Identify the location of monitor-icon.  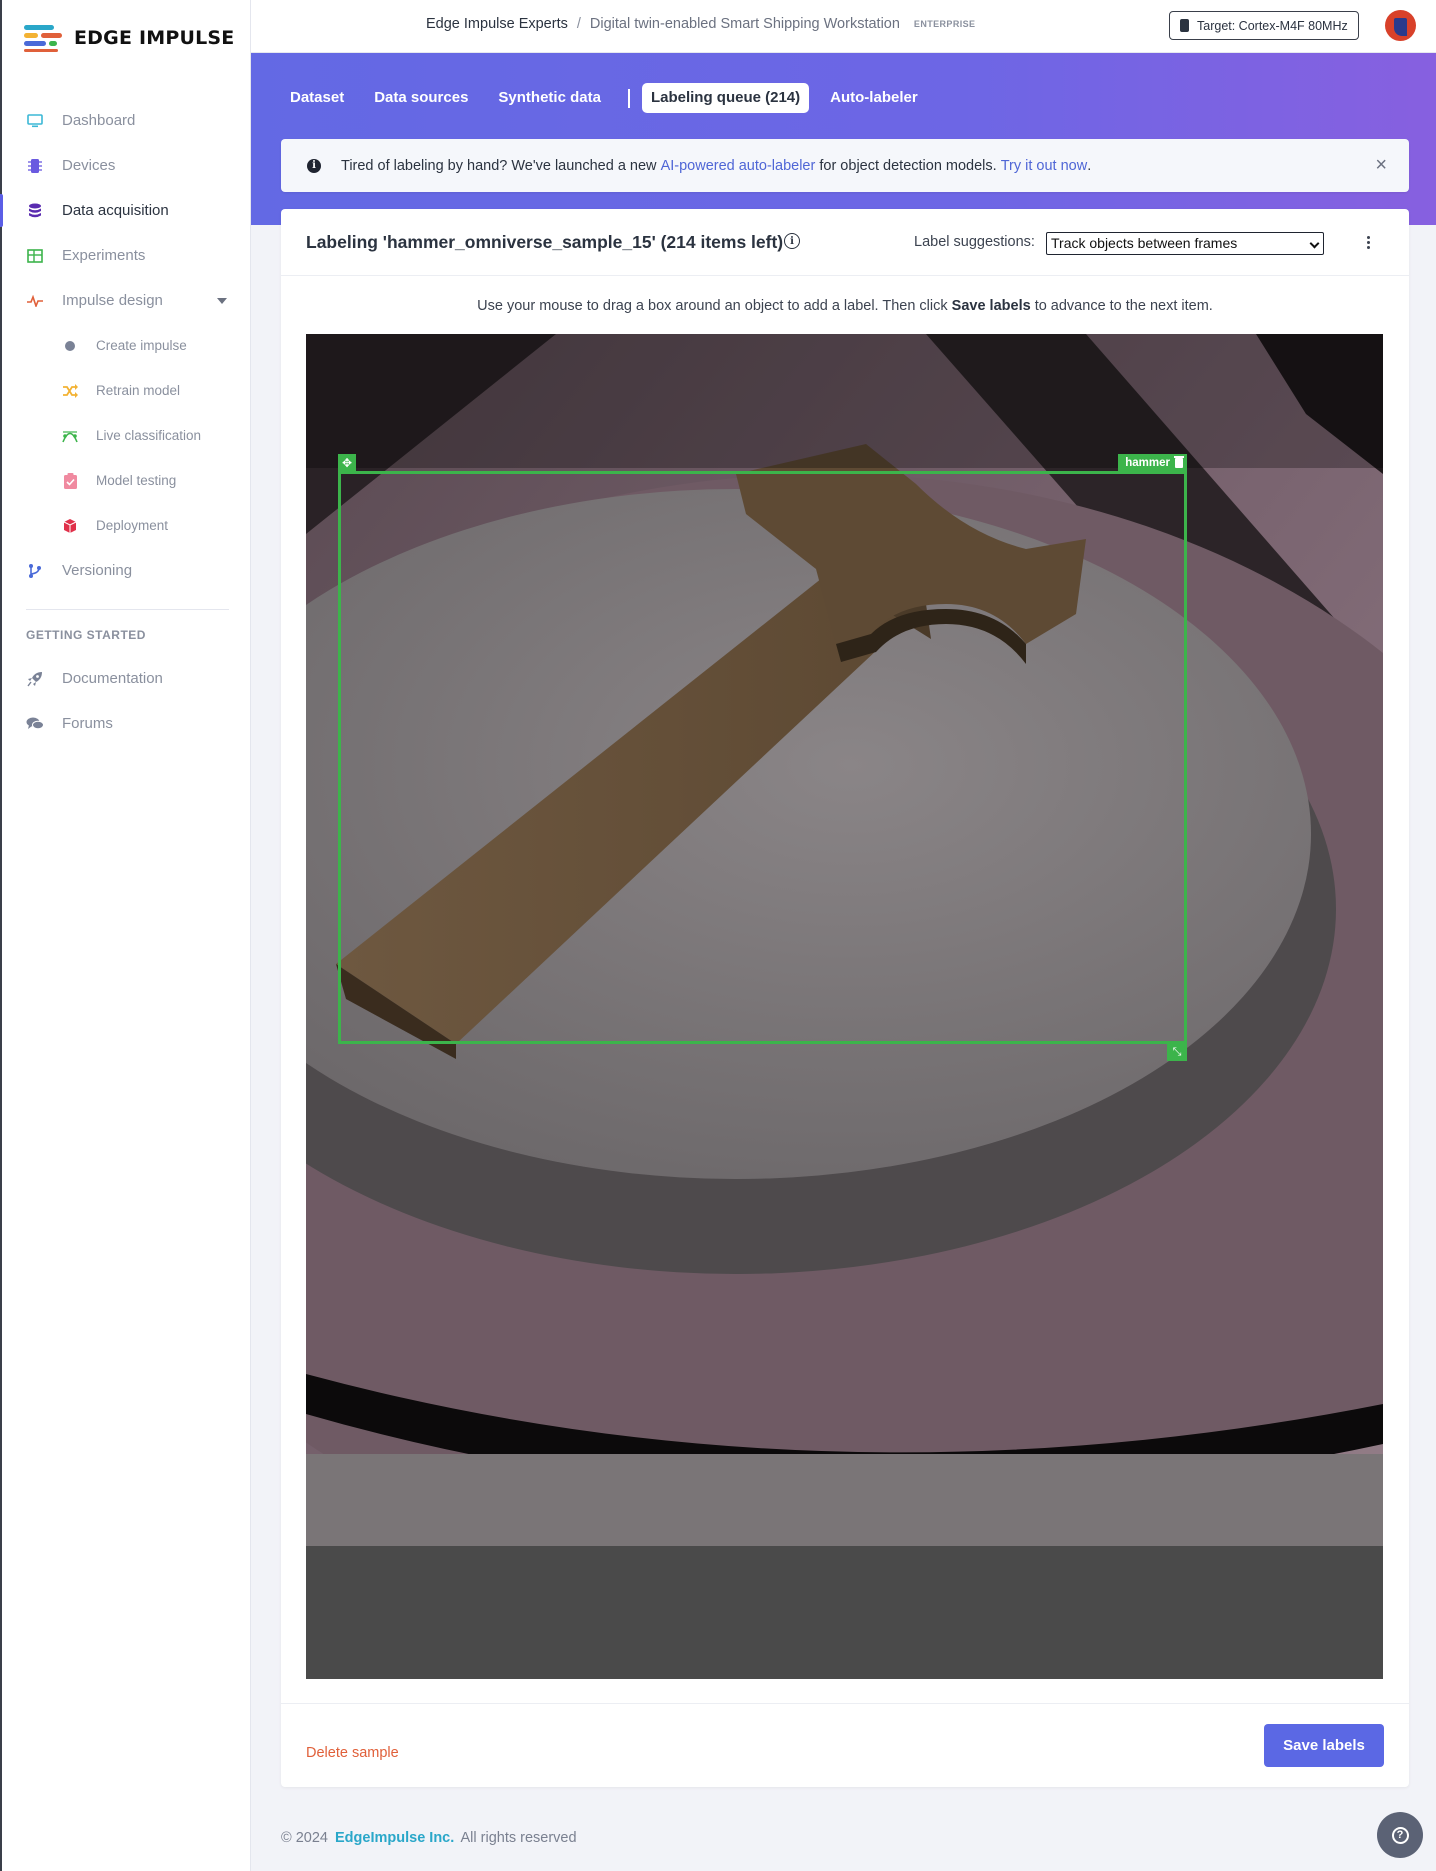
(35, 121).